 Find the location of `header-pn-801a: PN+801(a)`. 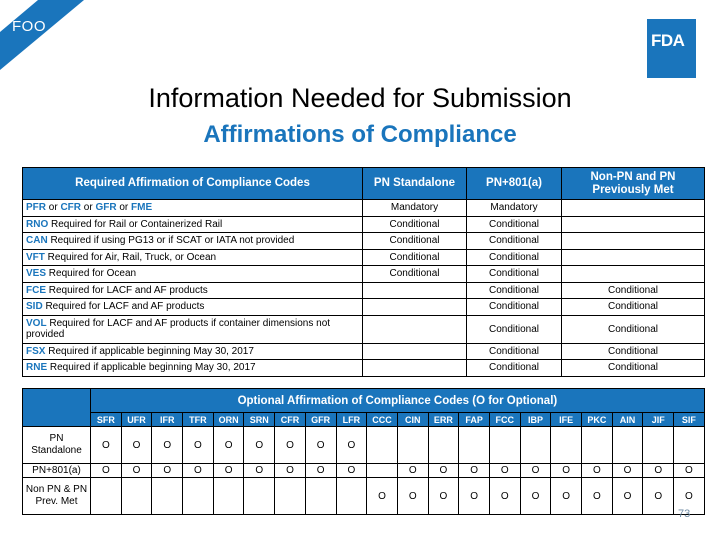

header-pn-801a: PN+801(a) is located at coordinates (514, 183).